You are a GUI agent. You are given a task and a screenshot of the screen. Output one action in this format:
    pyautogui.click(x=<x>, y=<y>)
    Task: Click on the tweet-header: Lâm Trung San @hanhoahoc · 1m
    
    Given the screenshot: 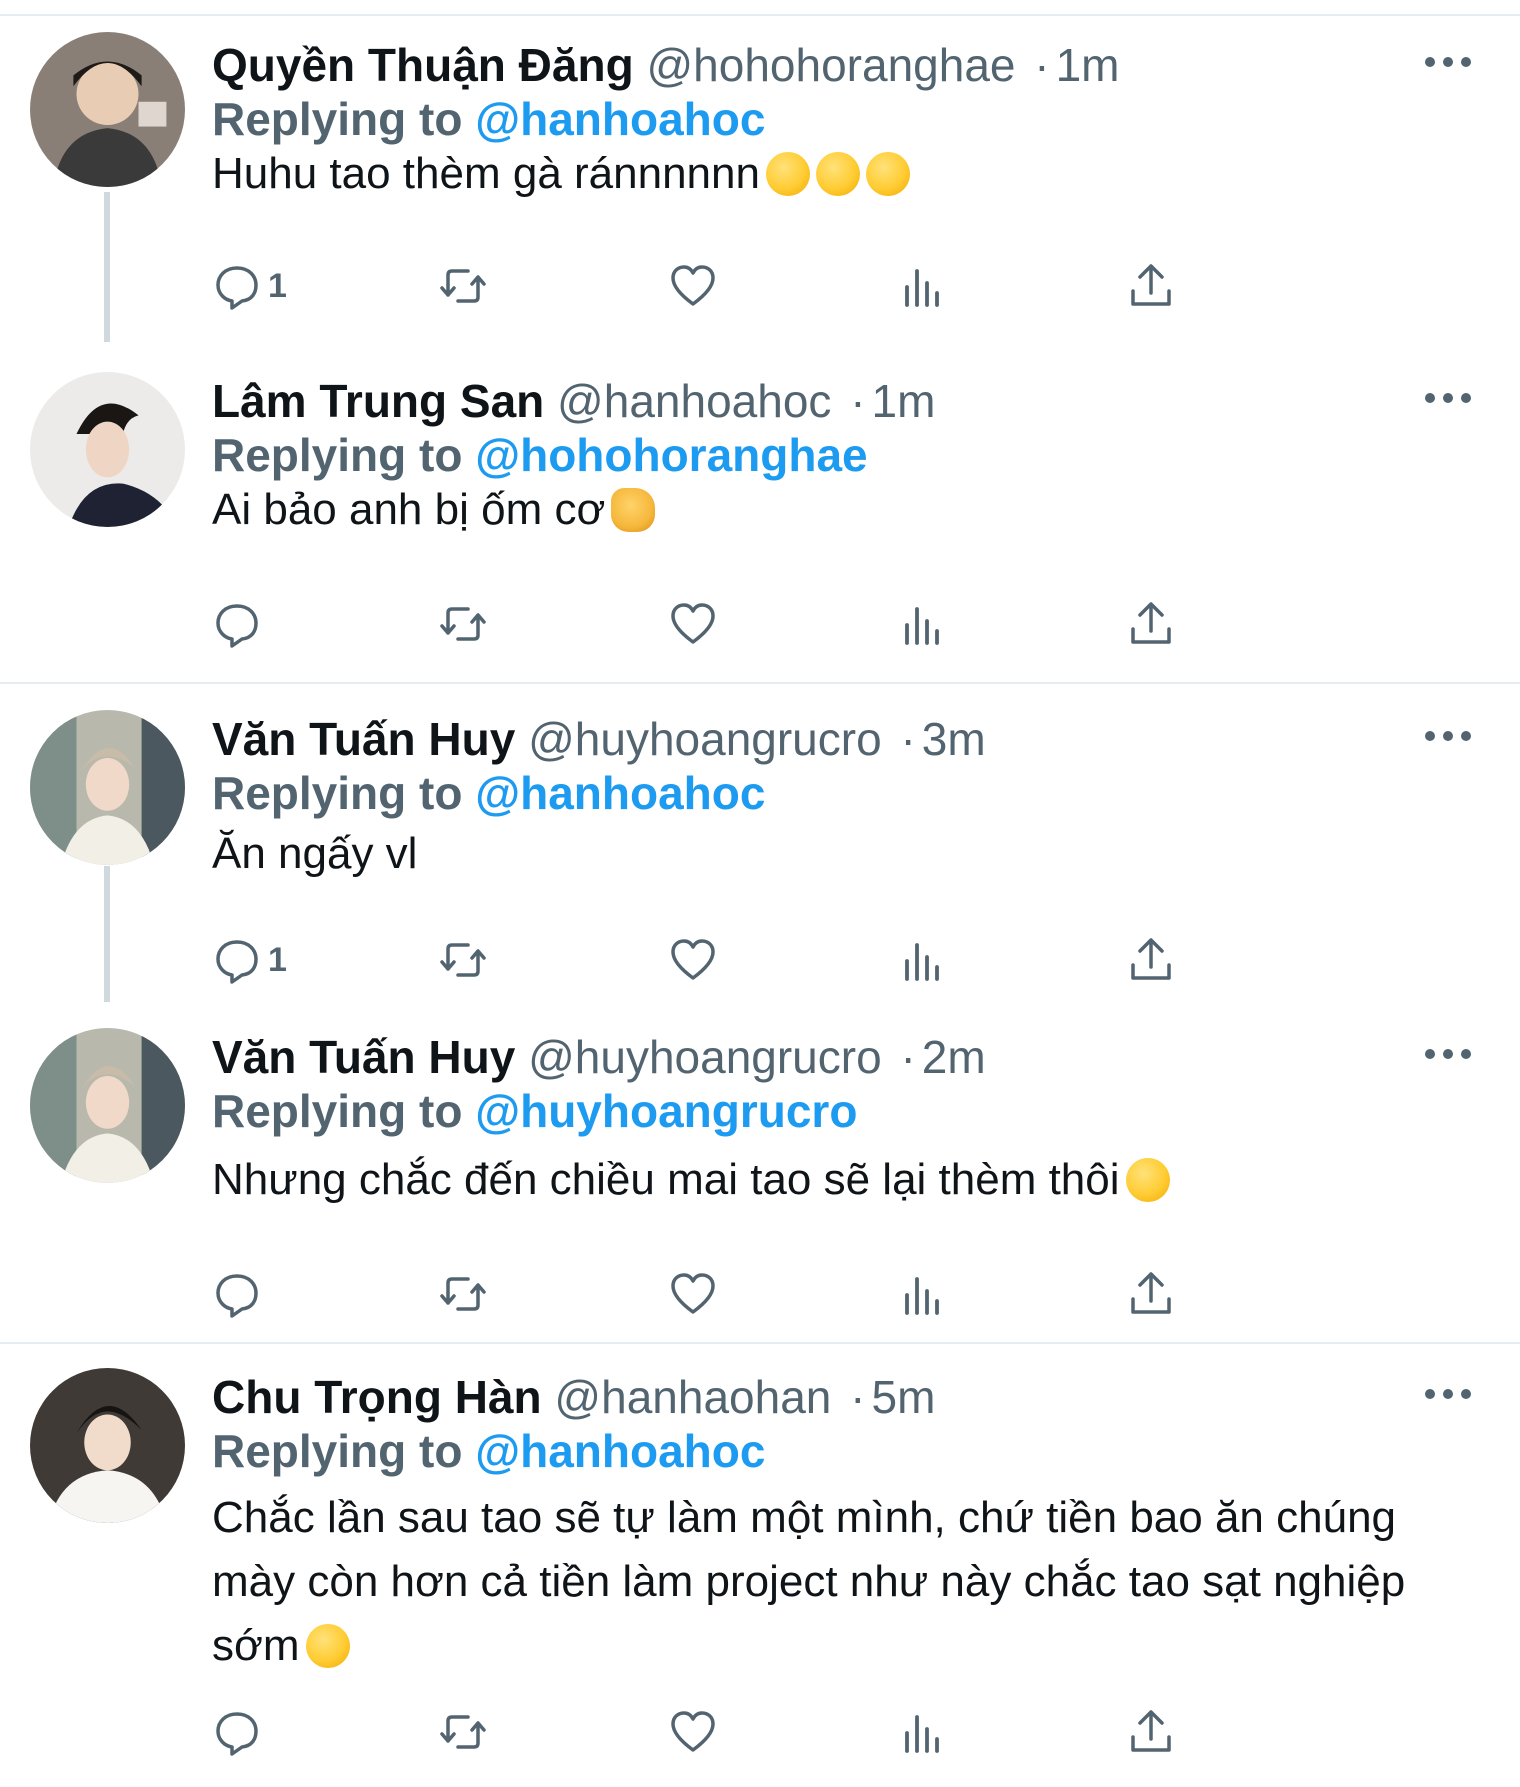 What is the action you would take?
    pyautogui.click(x=573, y=401)
    